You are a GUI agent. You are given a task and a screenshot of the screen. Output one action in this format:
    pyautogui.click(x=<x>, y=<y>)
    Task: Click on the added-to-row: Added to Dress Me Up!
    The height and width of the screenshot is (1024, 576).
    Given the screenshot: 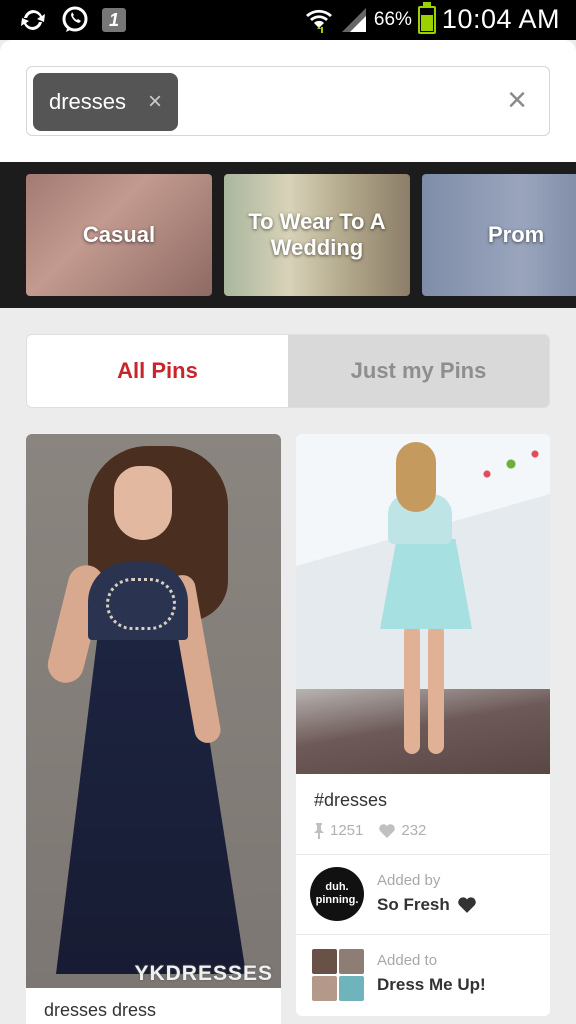 What is the action you would take?
    pyautogui.click(x=423, y=975)
    